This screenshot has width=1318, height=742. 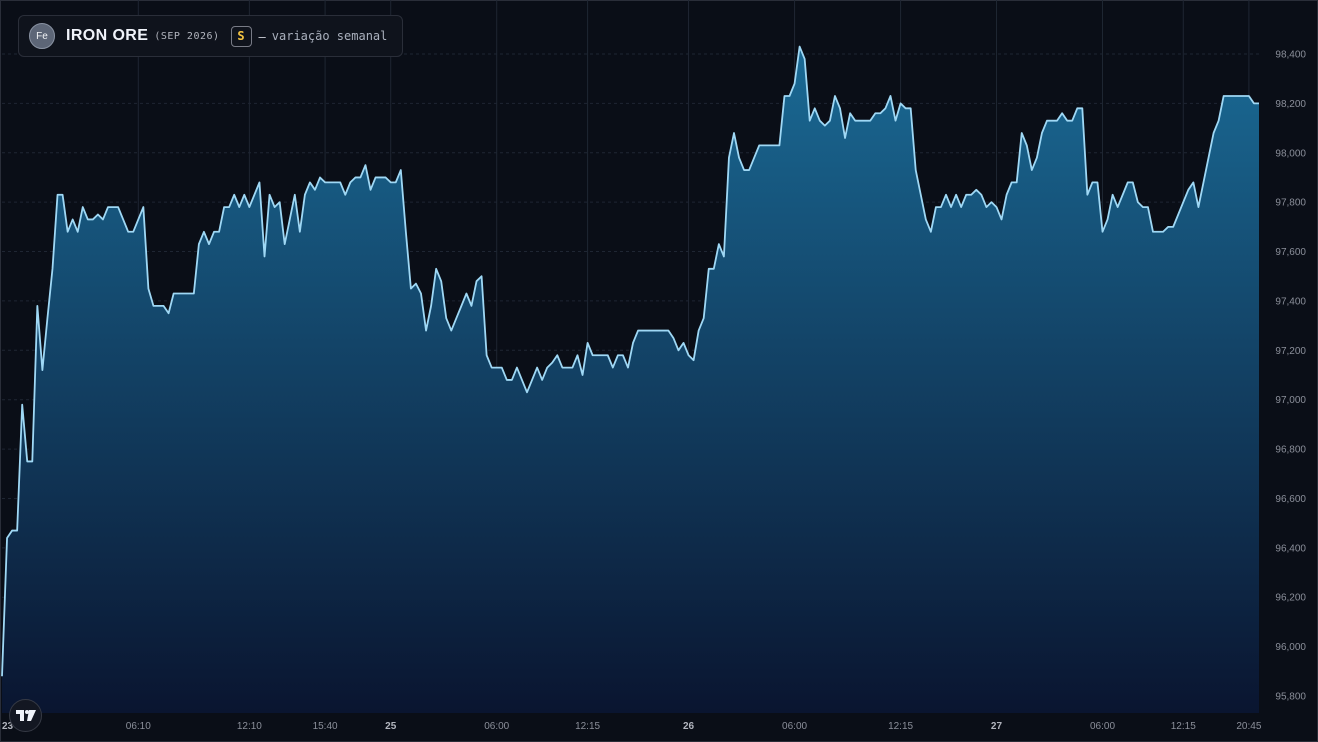 I want to click on tradingview-logo-icon, so click(x=25, y=715).